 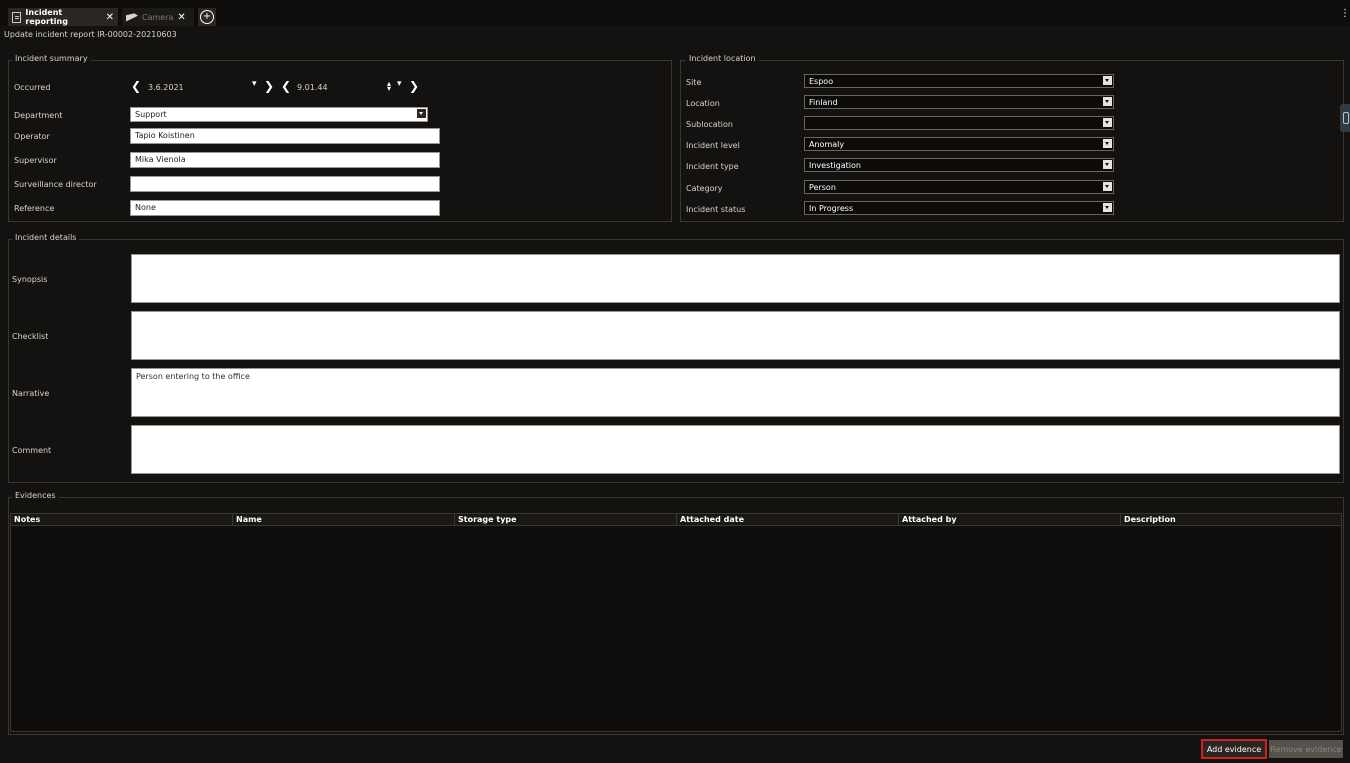 I want to click on tab-incident-reporting: Incident reporting ✕, so click(x=63, y=17).